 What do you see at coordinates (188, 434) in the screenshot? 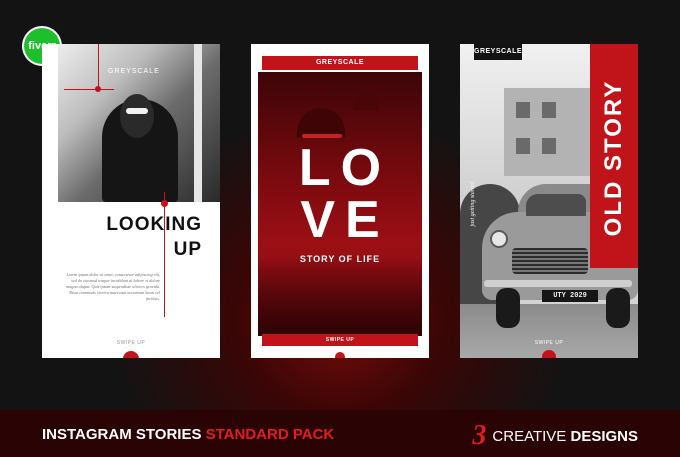
I see `footer-pack-title: INSTAGRAM STORIES STANDARD PACK` at bounding box center [188, 434].